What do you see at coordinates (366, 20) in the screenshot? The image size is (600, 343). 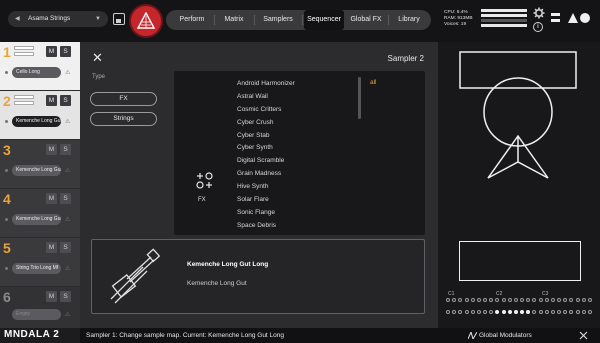 I see `tab-global-fx: Global FX` at bounding box center [366, 20].